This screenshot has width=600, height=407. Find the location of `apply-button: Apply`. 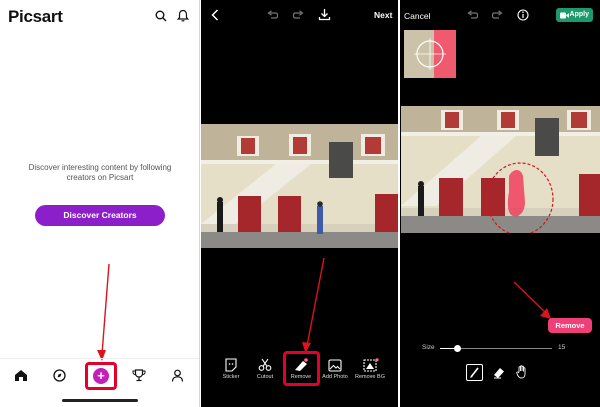

apply-button: Apply is located at coordinates (574, 15).